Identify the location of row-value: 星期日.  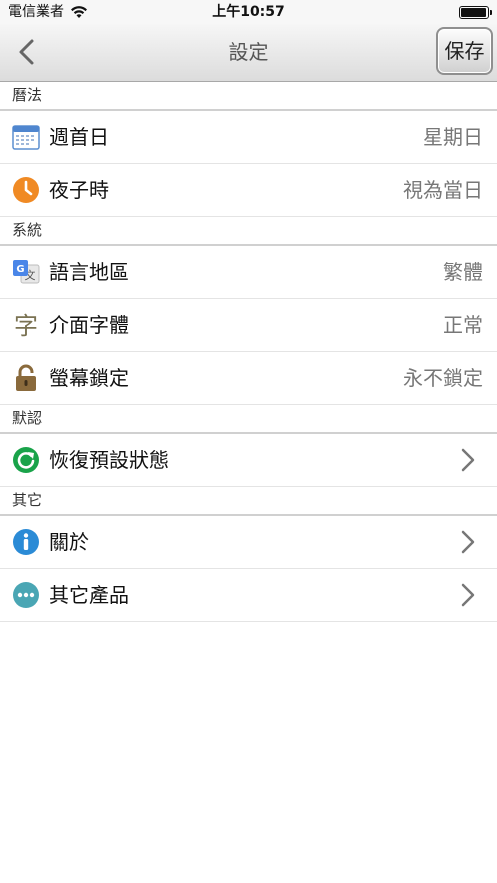
(453, 137).